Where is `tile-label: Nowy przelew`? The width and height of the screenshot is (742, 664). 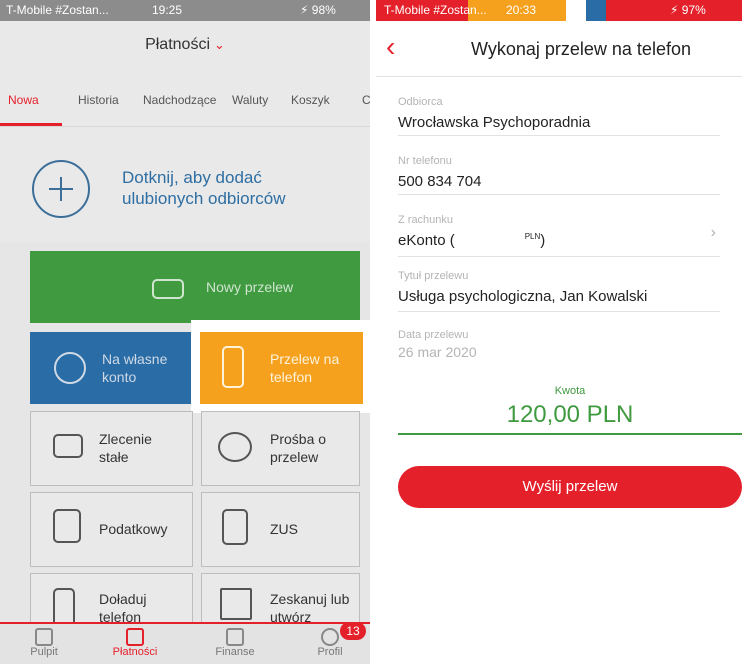 tile-label: Nowy przelew is located at coordinates (250, 287).